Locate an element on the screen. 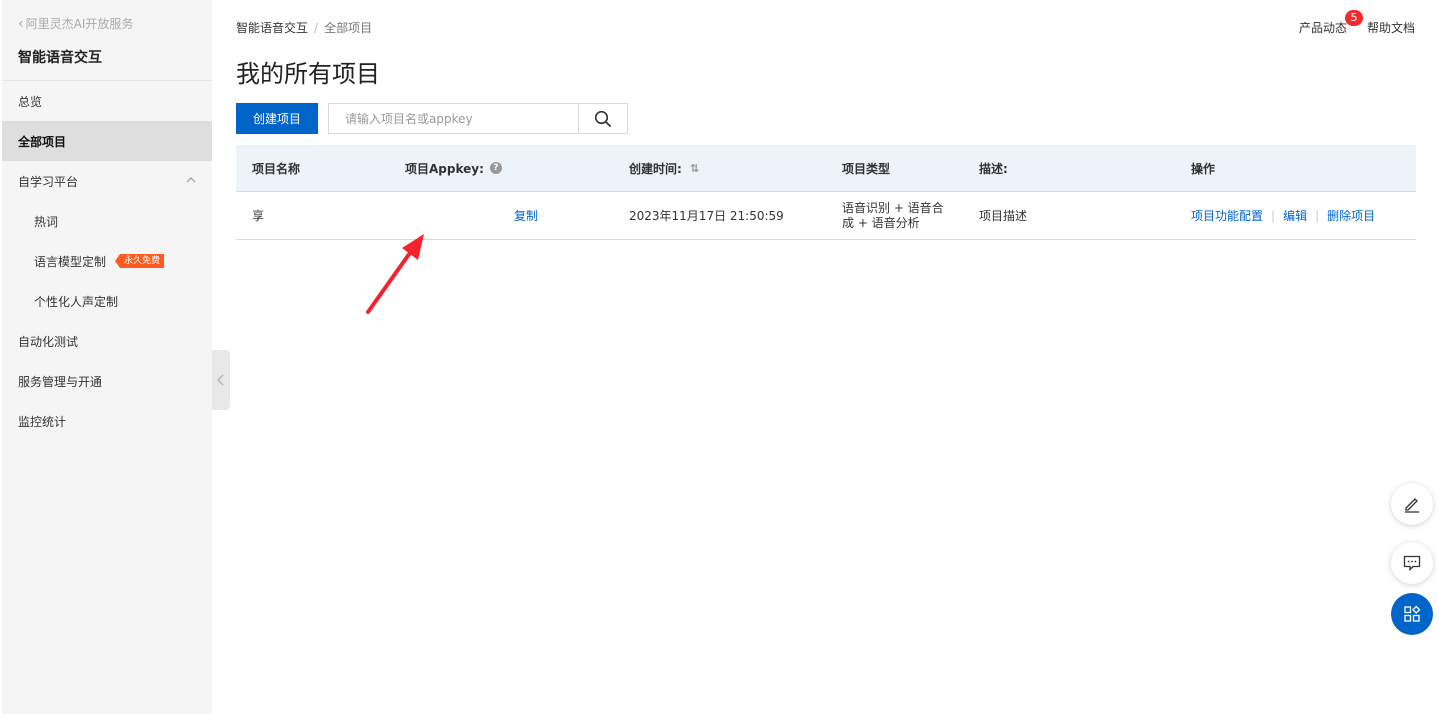 The image size is (1439, 714). sidebar-item-label: 服务管理与开通 is located at coordinates (60, 381).